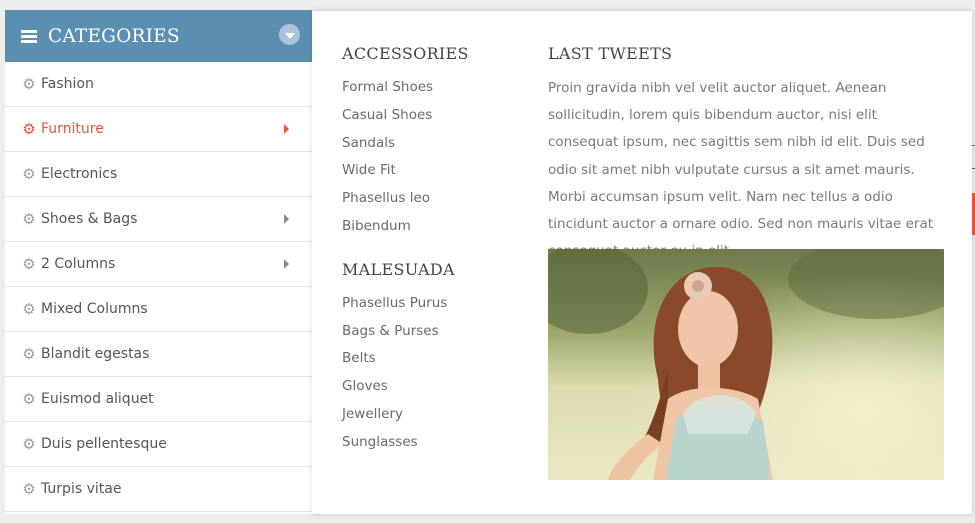 This screenshot has width=975, height=523. I want to click on sidebar-item-label: Blandit egestas, so click(95, 354).